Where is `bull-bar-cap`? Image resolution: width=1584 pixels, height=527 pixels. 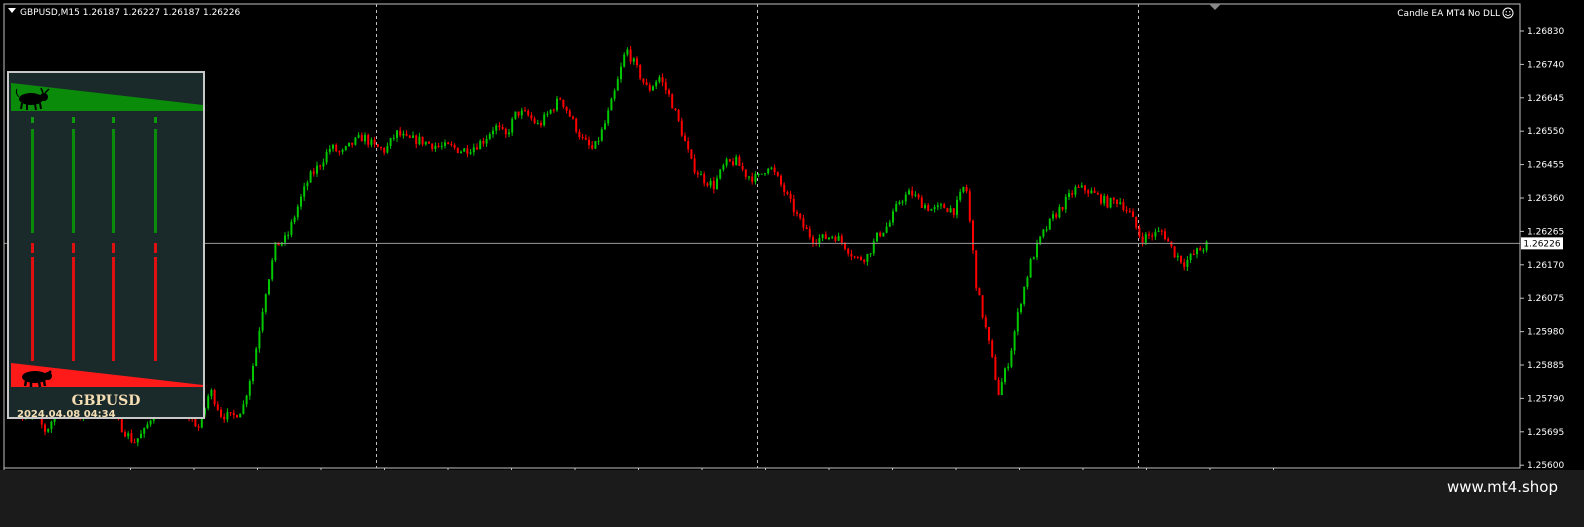
bull-bar-cap is located at coordinates (32, 120).